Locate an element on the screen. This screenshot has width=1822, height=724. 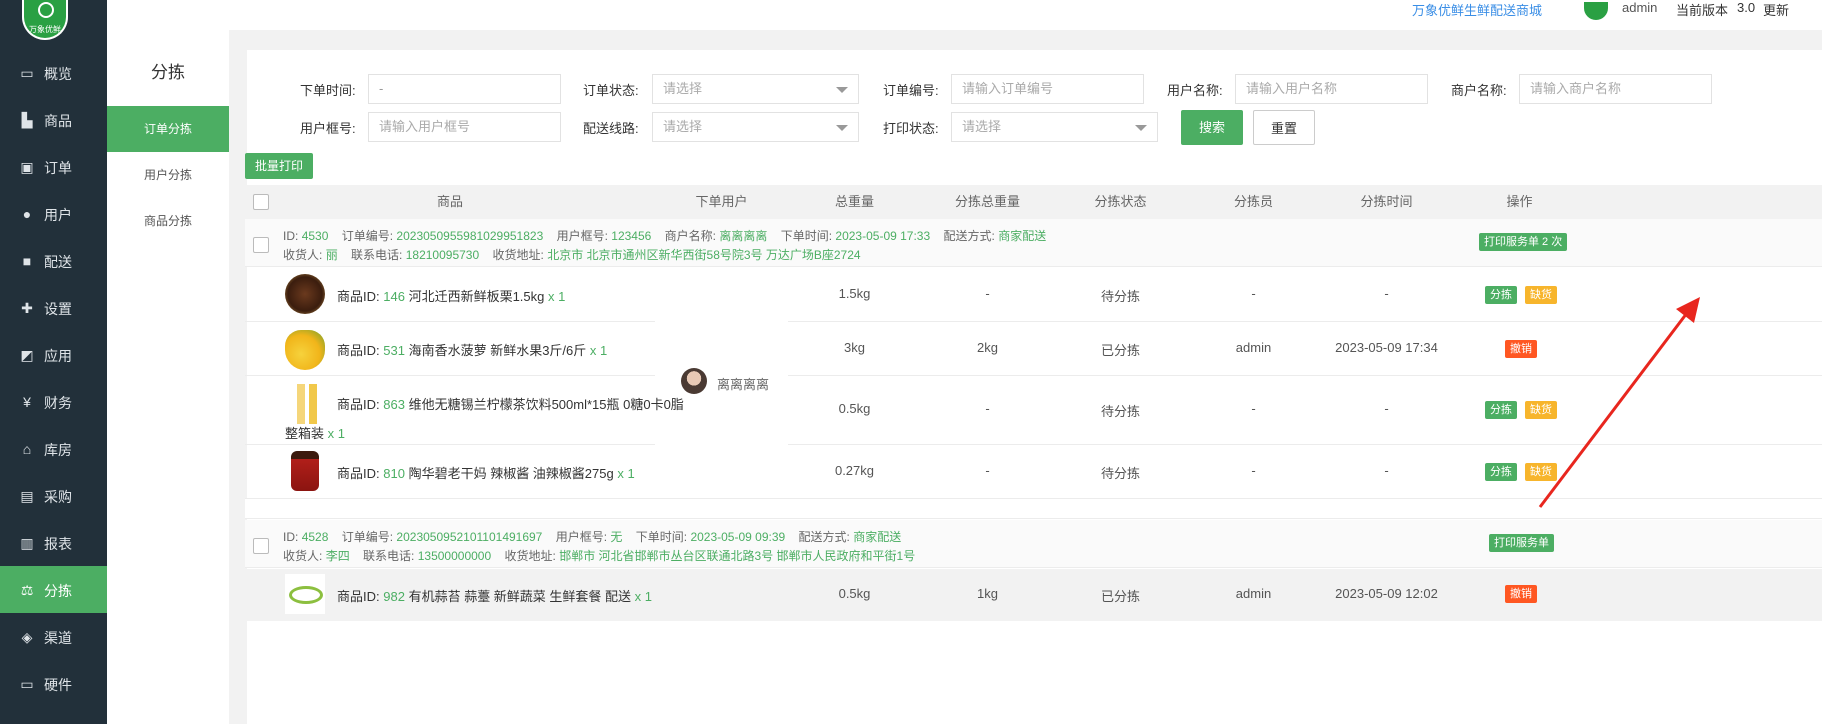
nav-item-delivery: ■ 配送 is located at coordinates (53, 260).